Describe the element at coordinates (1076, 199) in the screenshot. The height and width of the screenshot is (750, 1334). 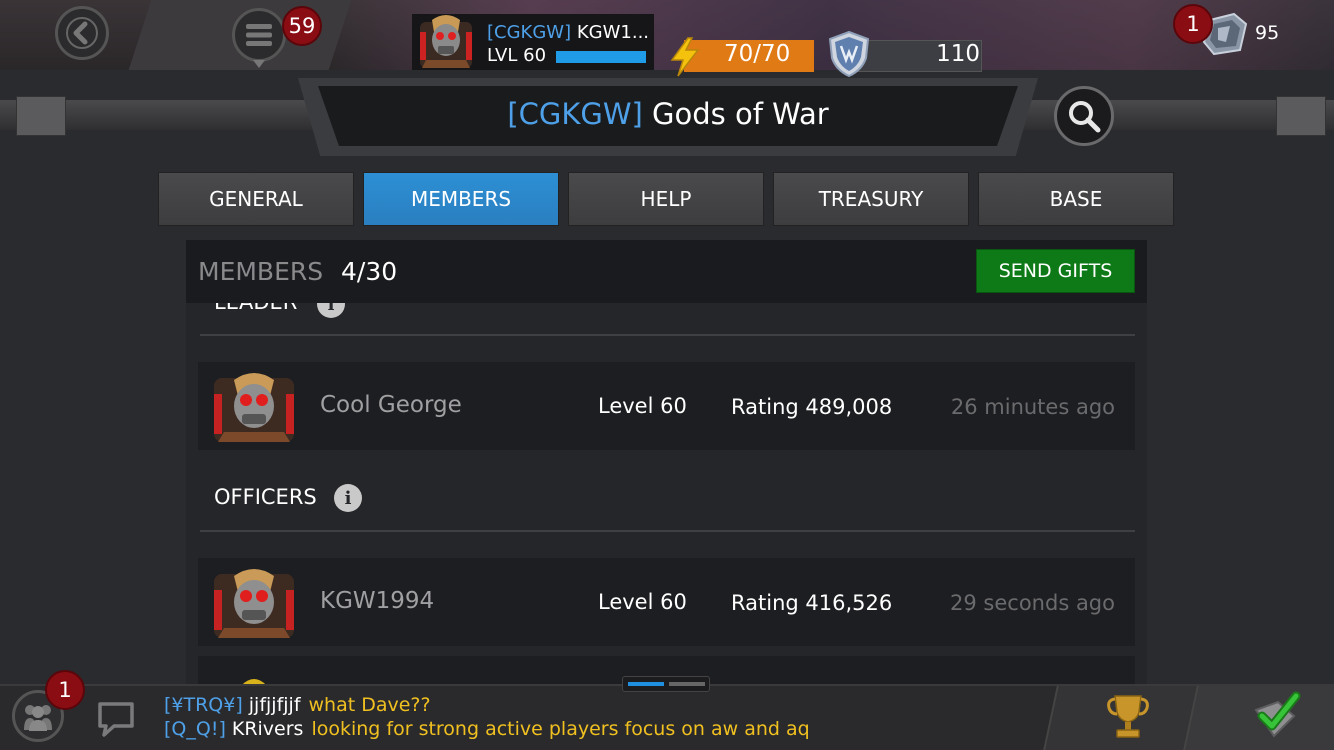
I see `tab-base: BASE` at that location.